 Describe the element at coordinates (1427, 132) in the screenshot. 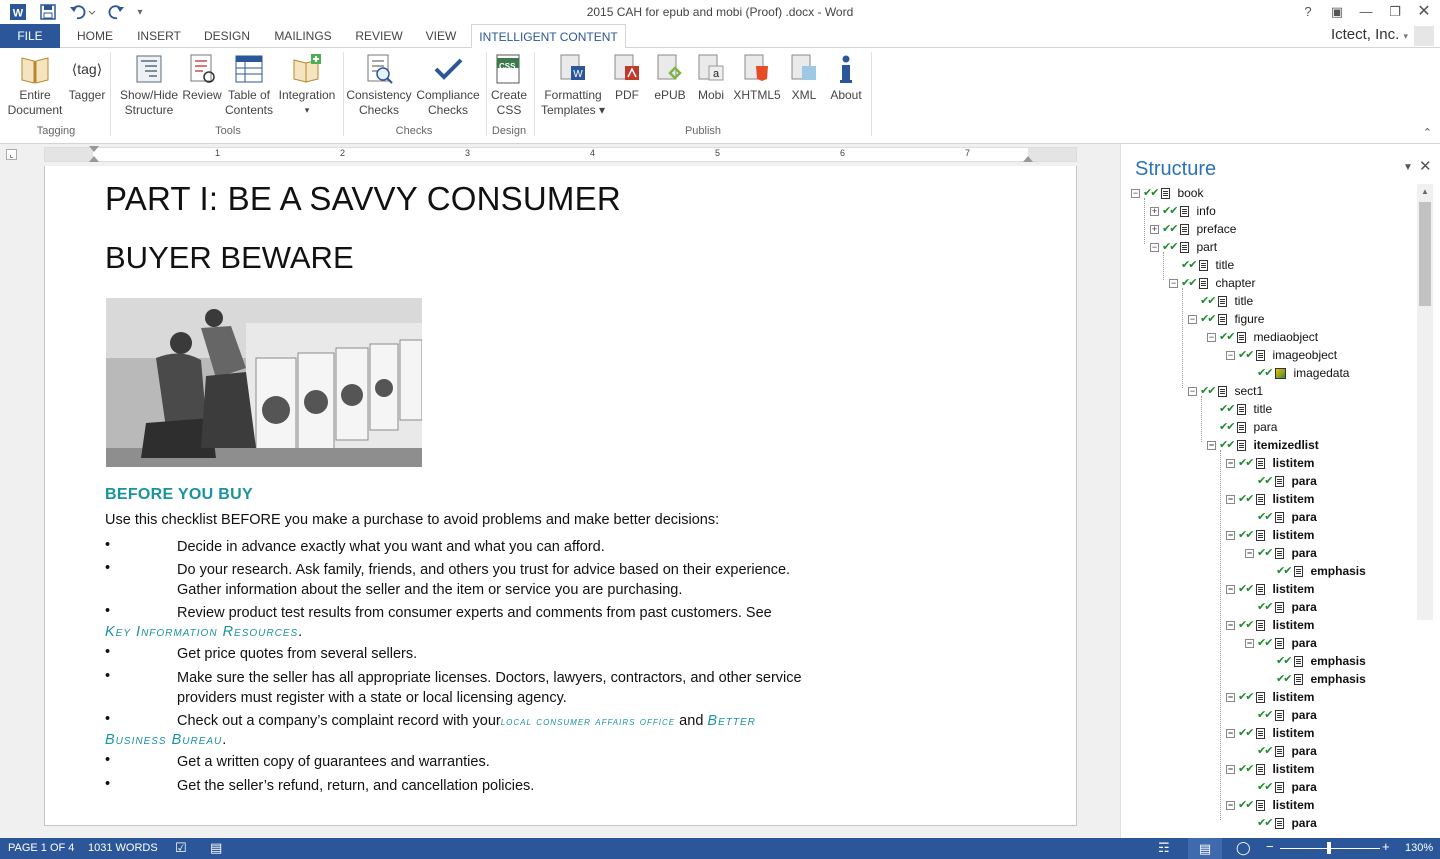

I see `collapse-ribbon-icon: ⌃` at that location.